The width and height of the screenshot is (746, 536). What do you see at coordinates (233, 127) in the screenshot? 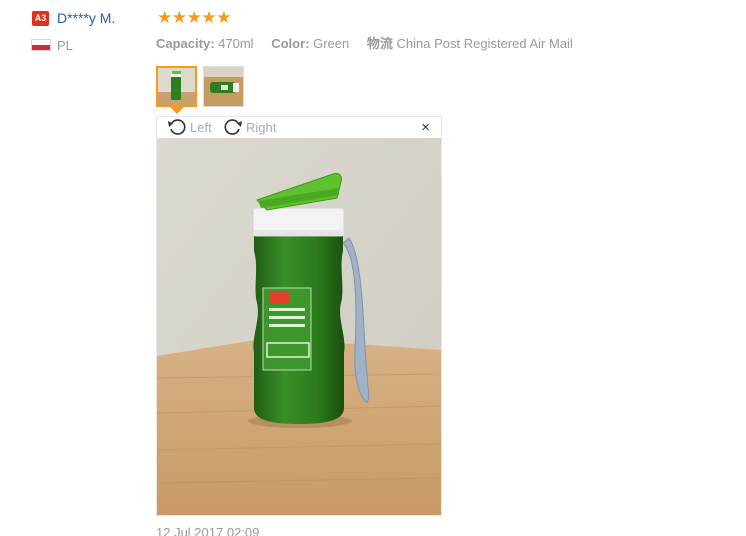
I see `rotate-right-icon` at bounding box center [233, 127].